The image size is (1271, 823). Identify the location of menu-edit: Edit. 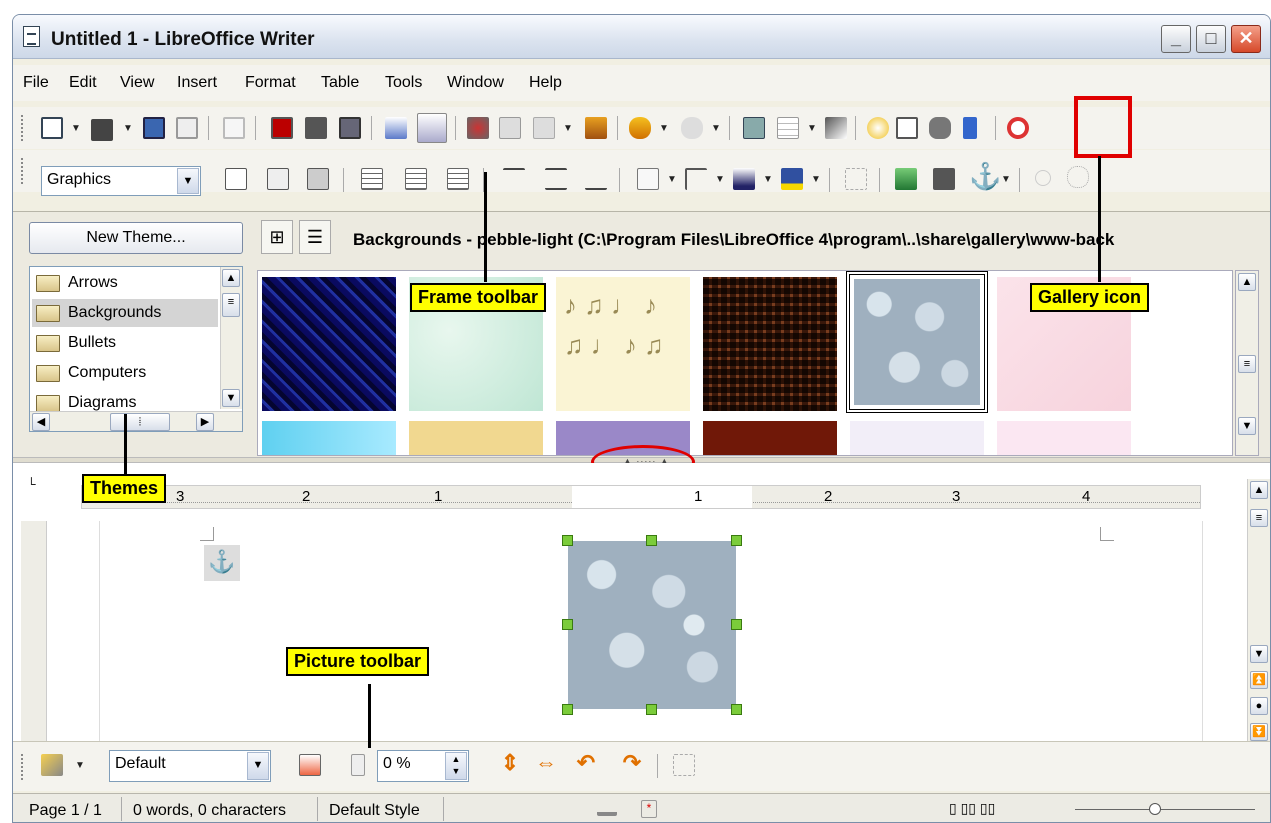
(83, 83).